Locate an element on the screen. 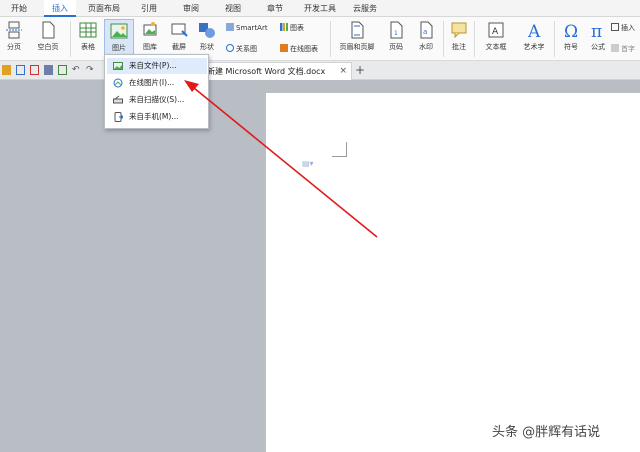 This screenshot has width=640, height=452. symbol-label: 符号 is located at coordinates (571, 47).